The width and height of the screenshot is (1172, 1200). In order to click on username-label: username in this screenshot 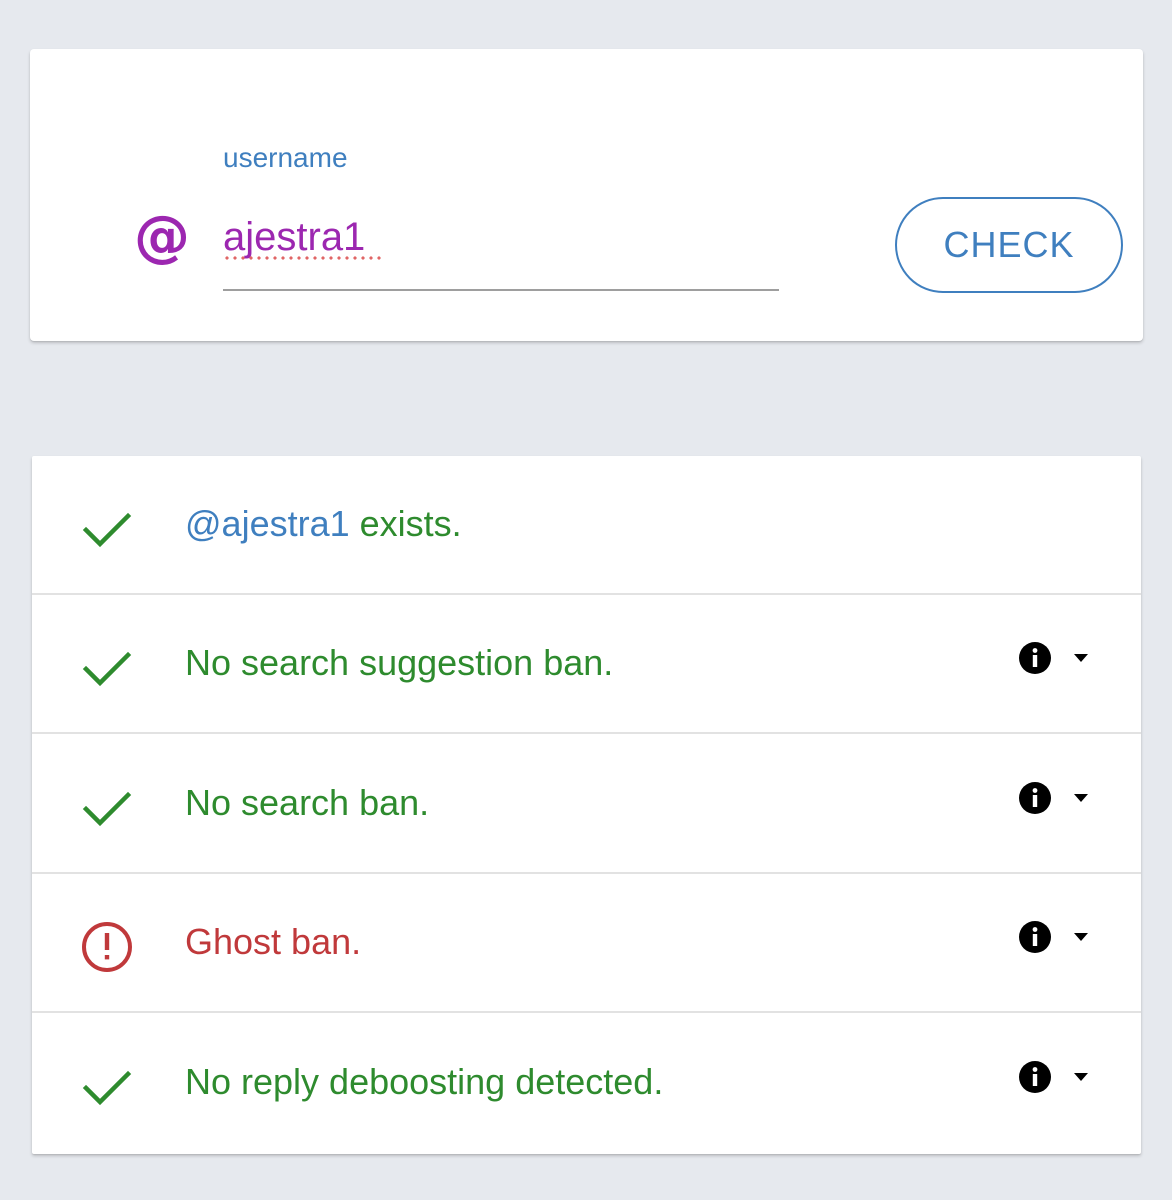, I will do `click(285, 157)`.